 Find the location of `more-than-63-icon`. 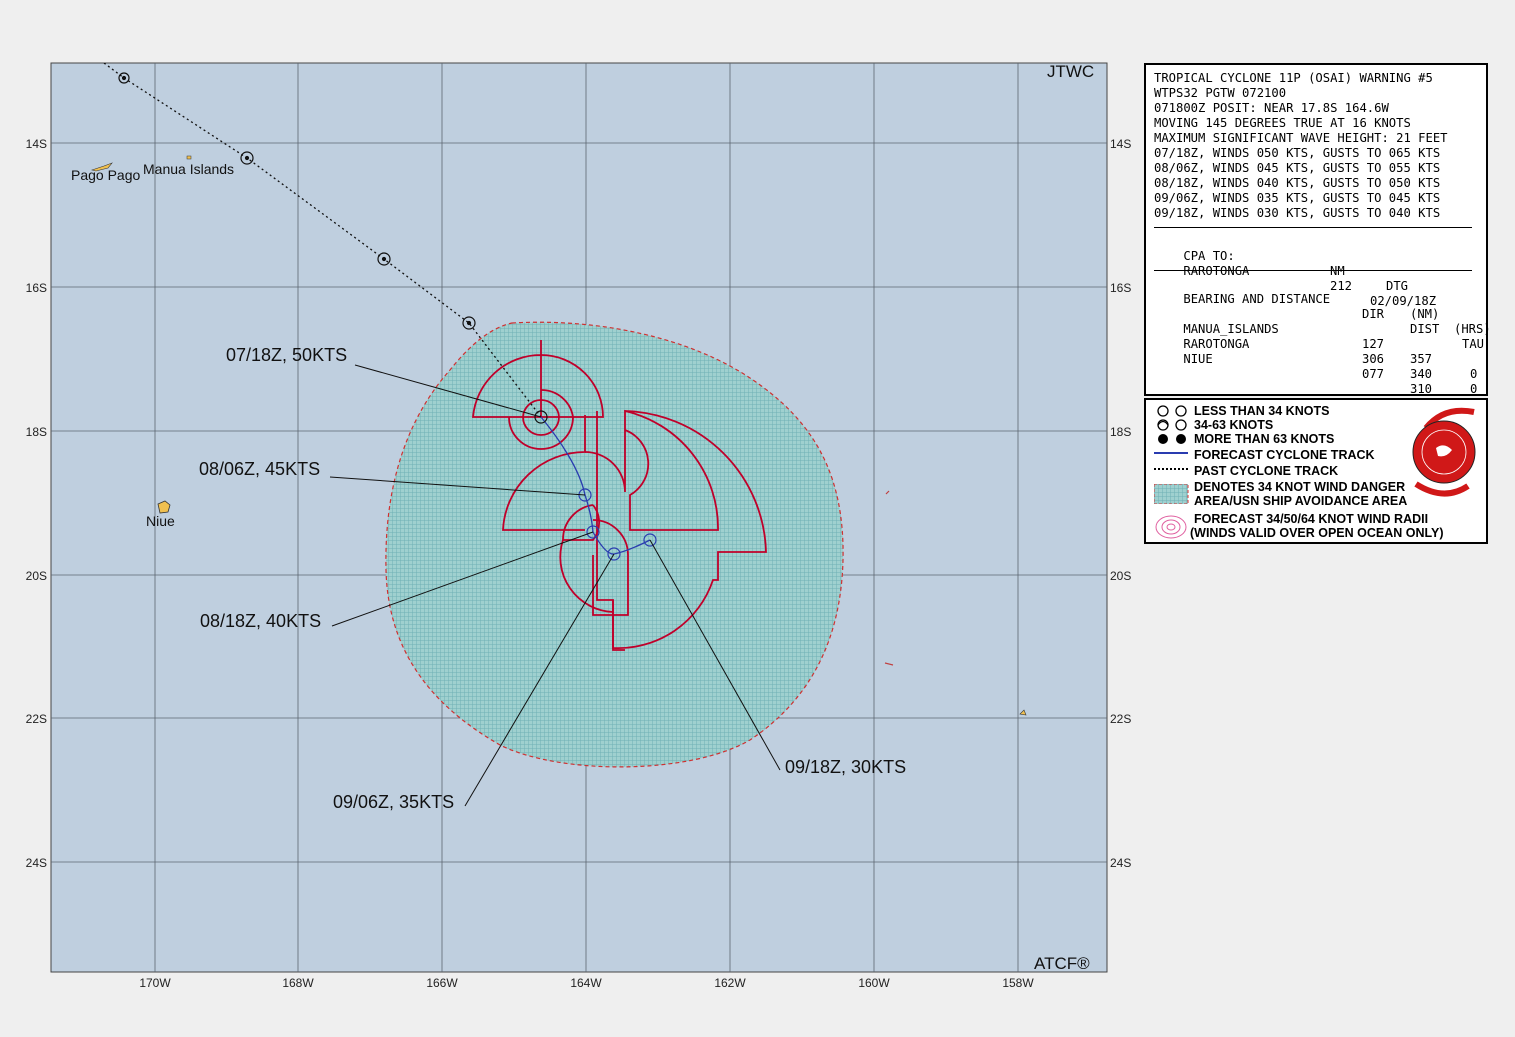

more-than-63-icon is located at coordinates (1172, 439).